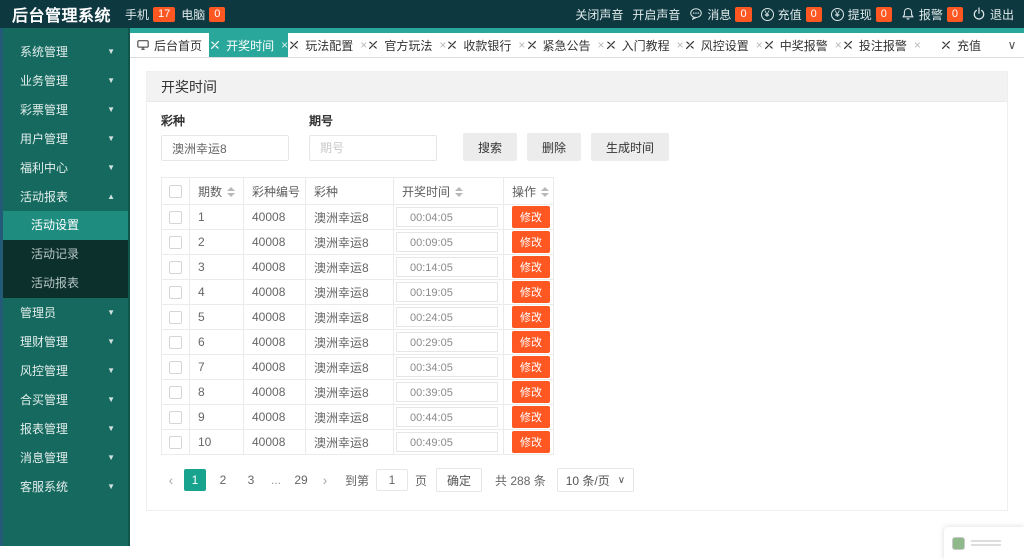 The width and height of the screenshot is (1024, 559). I want to click on messages-button: 消息 0, so click(720, 14).